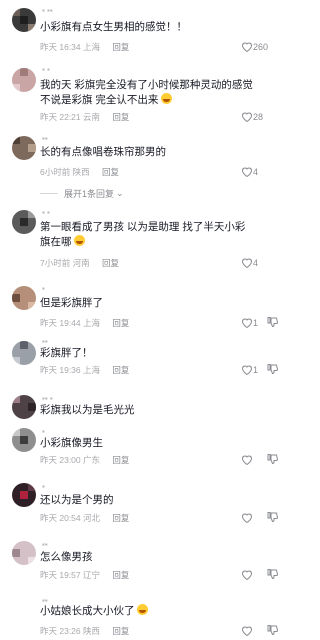  Describe the element at coordinates (60, 460) in the screenshot. I see `comment-time: 昨天 23:00` at that location.